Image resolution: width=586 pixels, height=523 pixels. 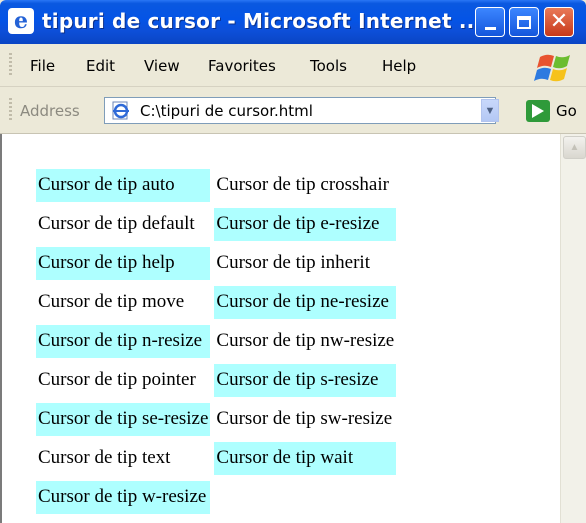 I want to click on cursor-cell: Cursor de tip s-resize, so click(x=305, y=380).